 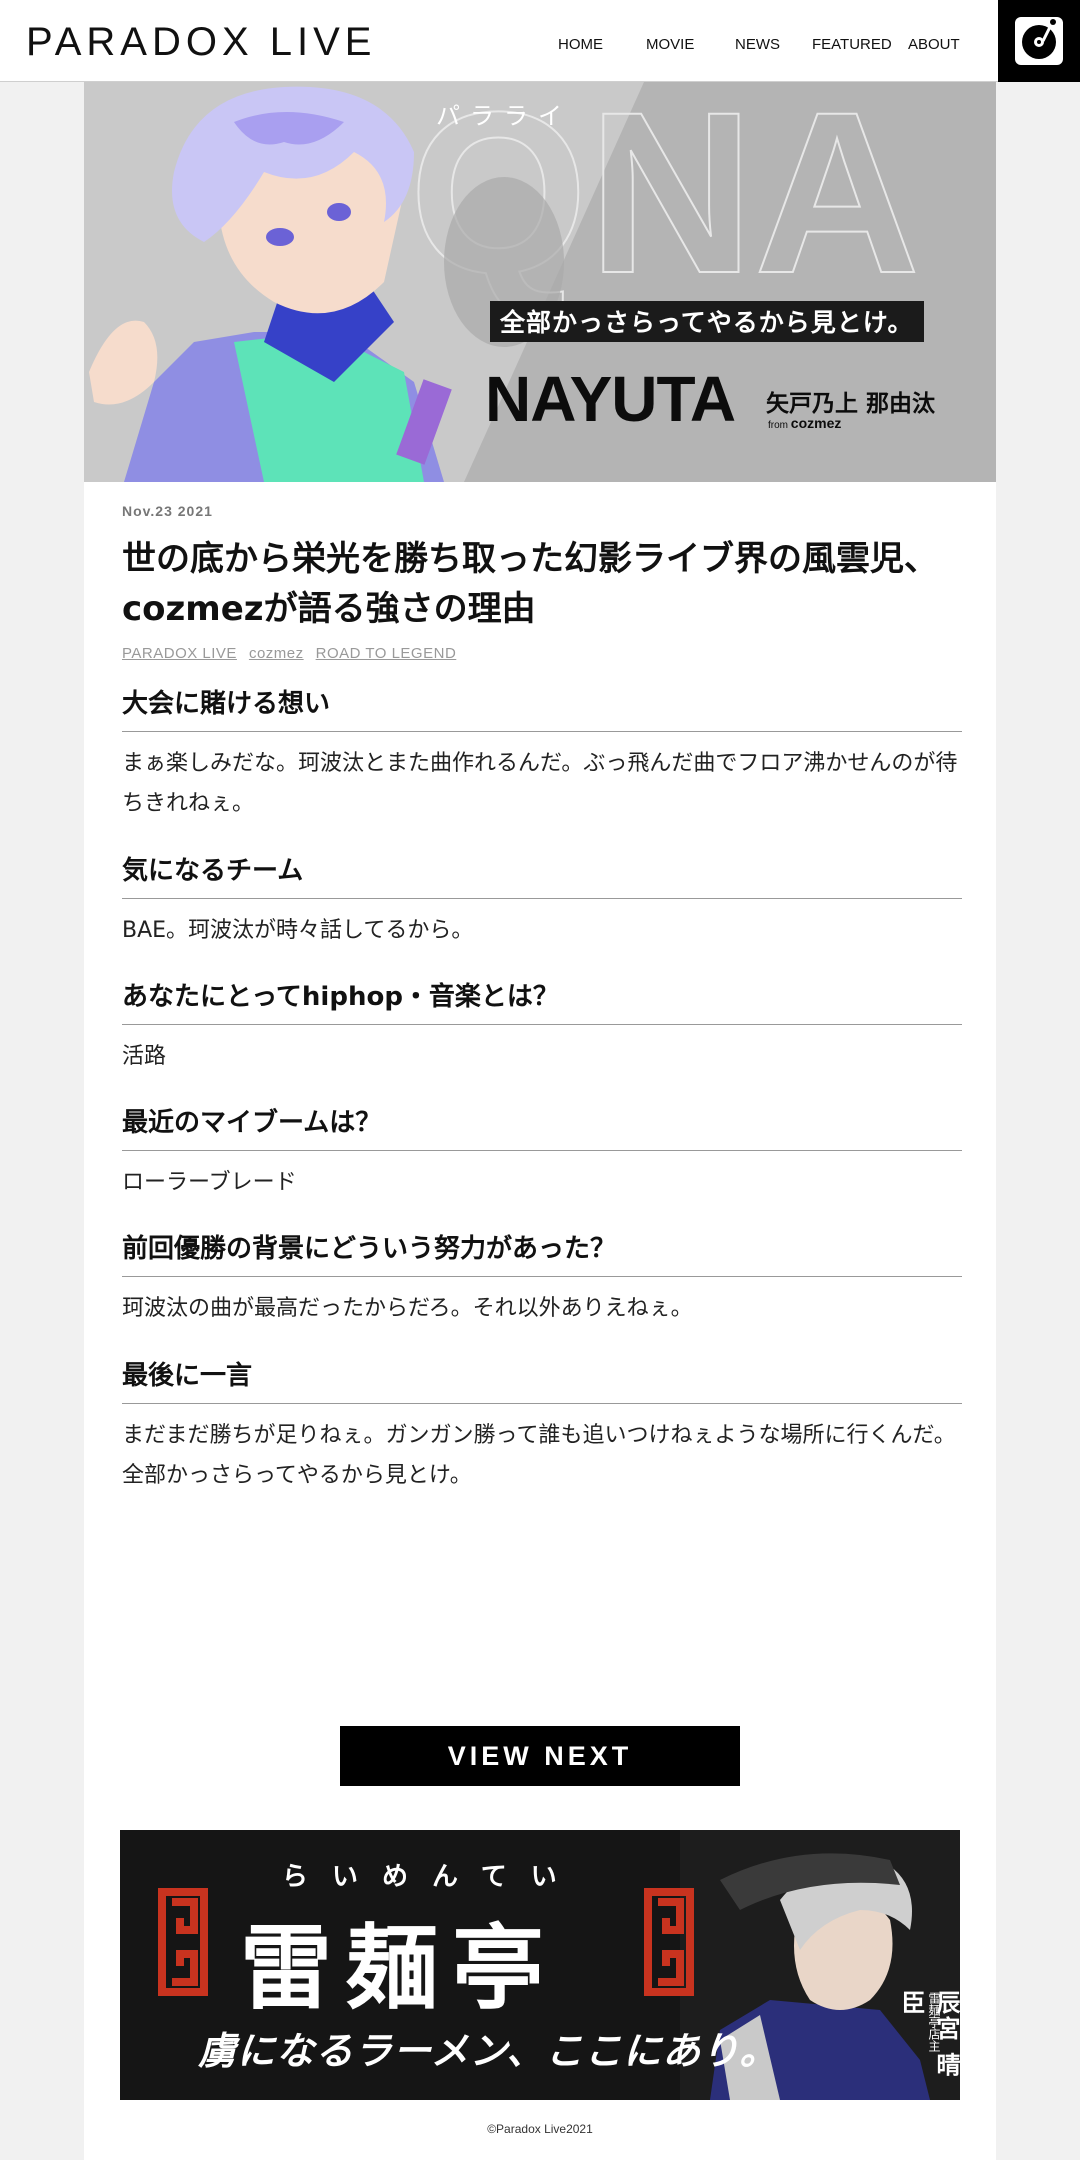 I want to click on banner-kana: らいめんてい, so click(x=431, y=1877).